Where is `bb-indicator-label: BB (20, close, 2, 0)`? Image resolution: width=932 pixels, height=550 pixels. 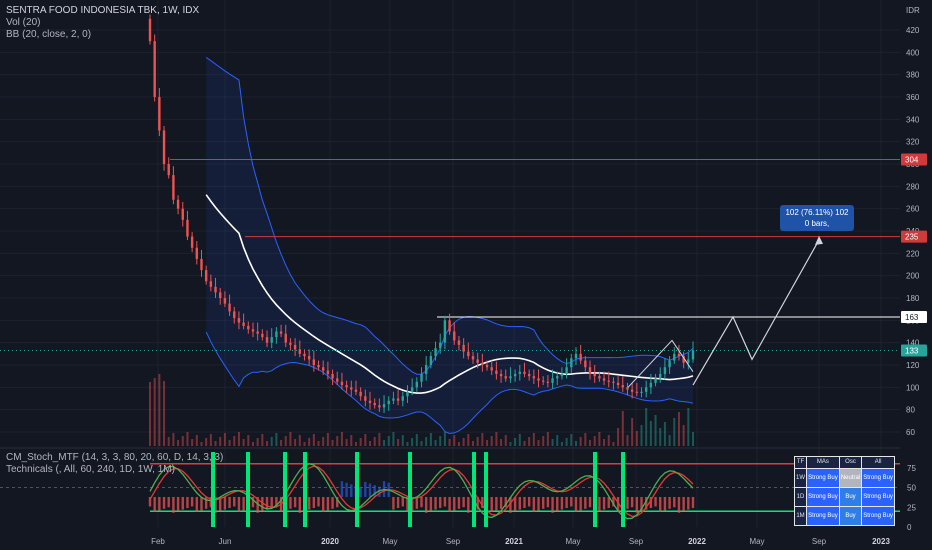
bb-indicator-label: BB (20, close, 2, 0) is located at coordinates (48, 35).